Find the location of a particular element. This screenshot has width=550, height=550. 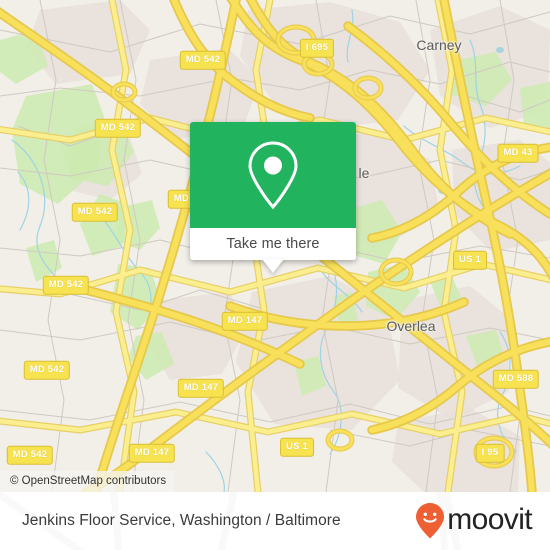

route-shield: MD 43 is located at coordinates (518, 153).